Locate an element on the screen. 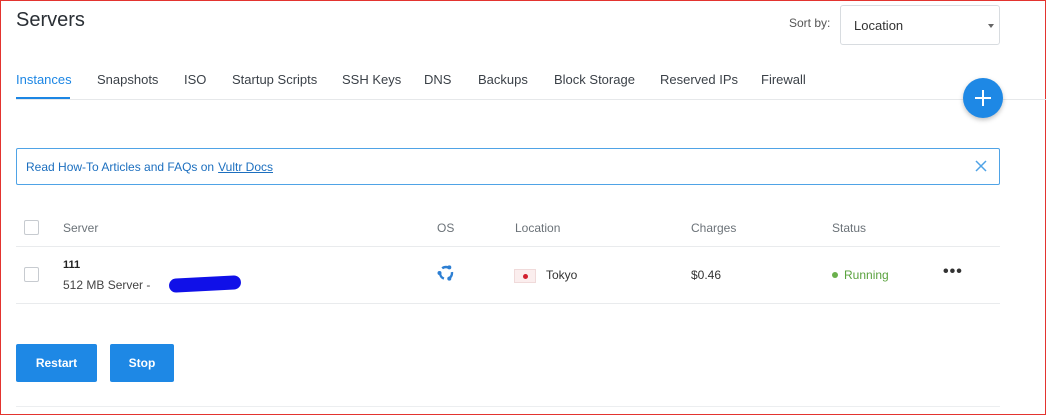 Image resolution: width=1046 pixels, height=415 pixels. row-checkbox is located at coordinates (31, 274).